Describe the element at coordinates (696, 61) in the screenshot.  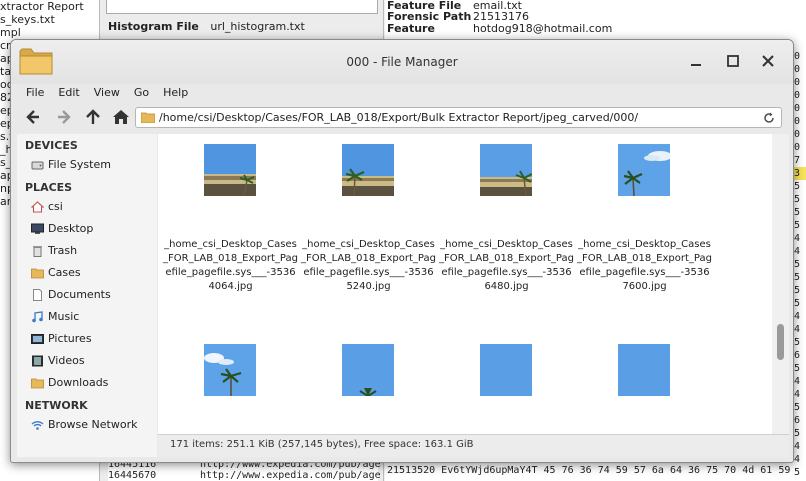
I see `minimize-button` at that location.